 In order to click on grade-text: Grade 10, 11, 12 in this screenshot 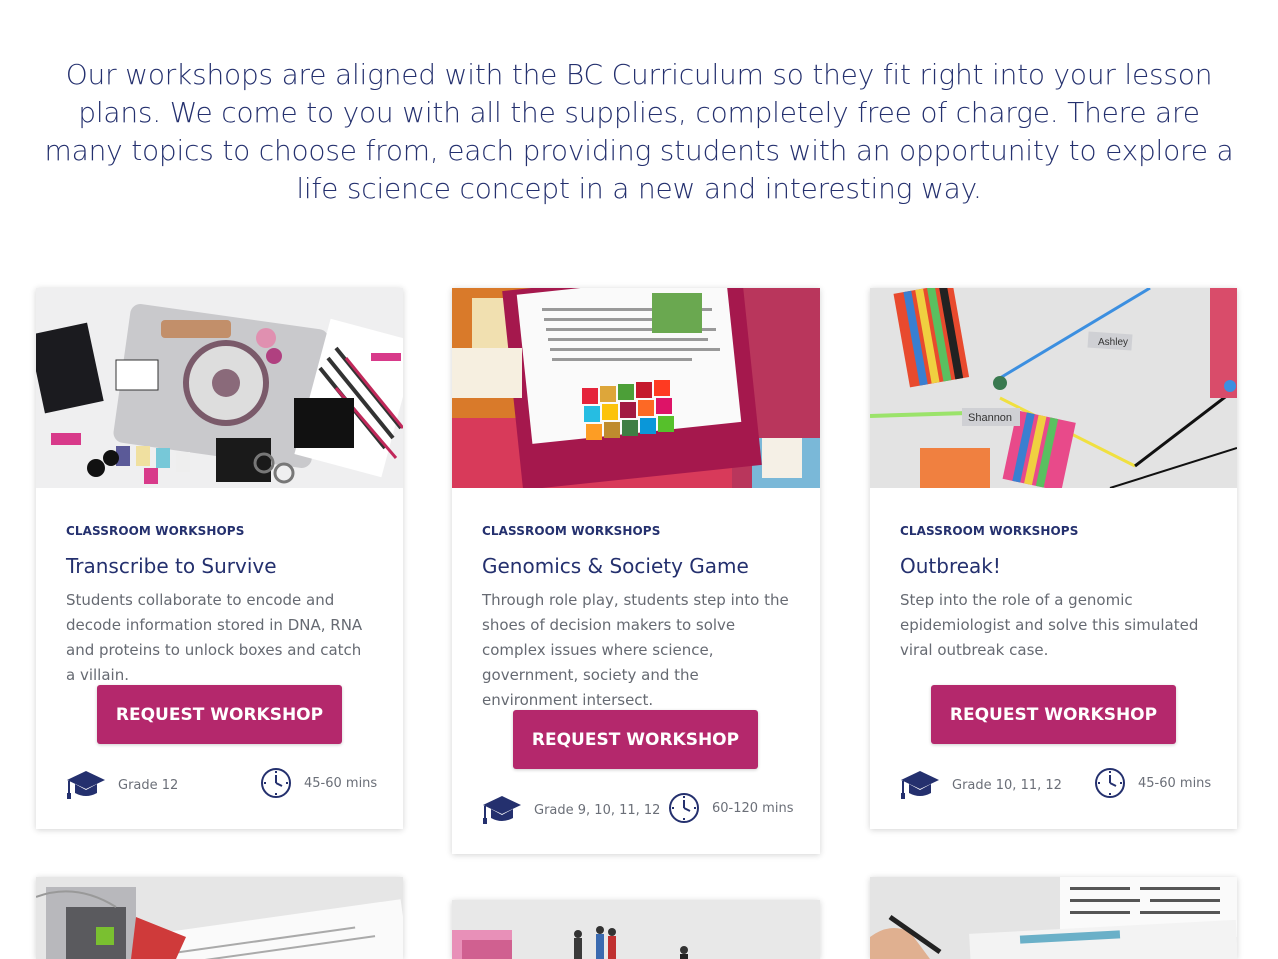, I will do `click(1007, 785)`.